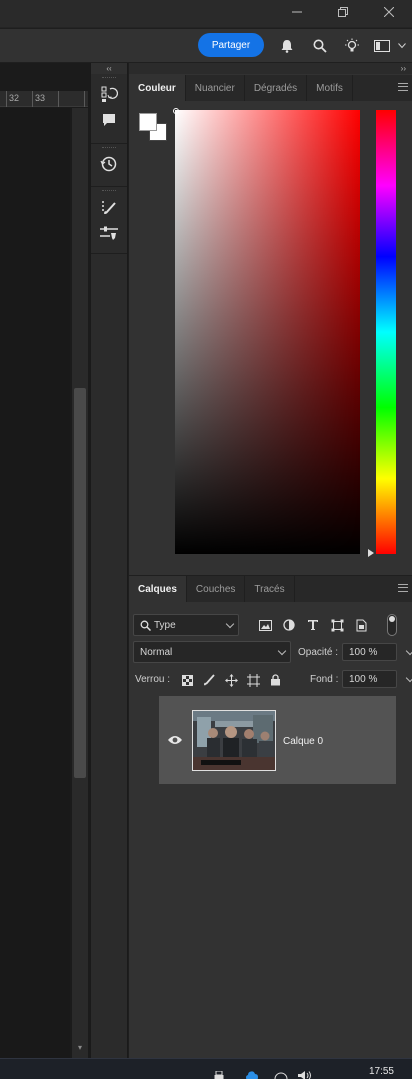  I want to click on opacity-value: 100 %, so click(363, 652).